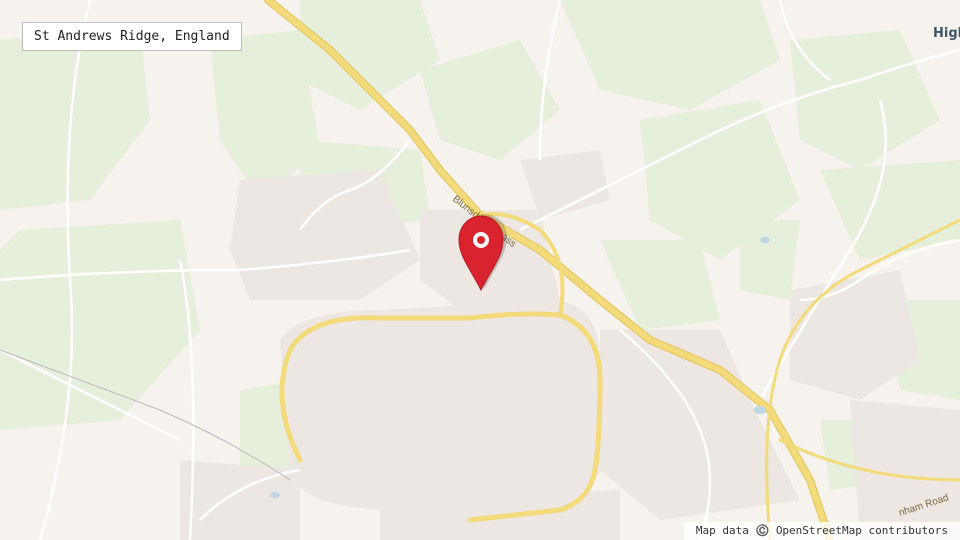  I want to click on map-attribution: Map data ©️ OpenStreetMap contributors, so click(821, 531).